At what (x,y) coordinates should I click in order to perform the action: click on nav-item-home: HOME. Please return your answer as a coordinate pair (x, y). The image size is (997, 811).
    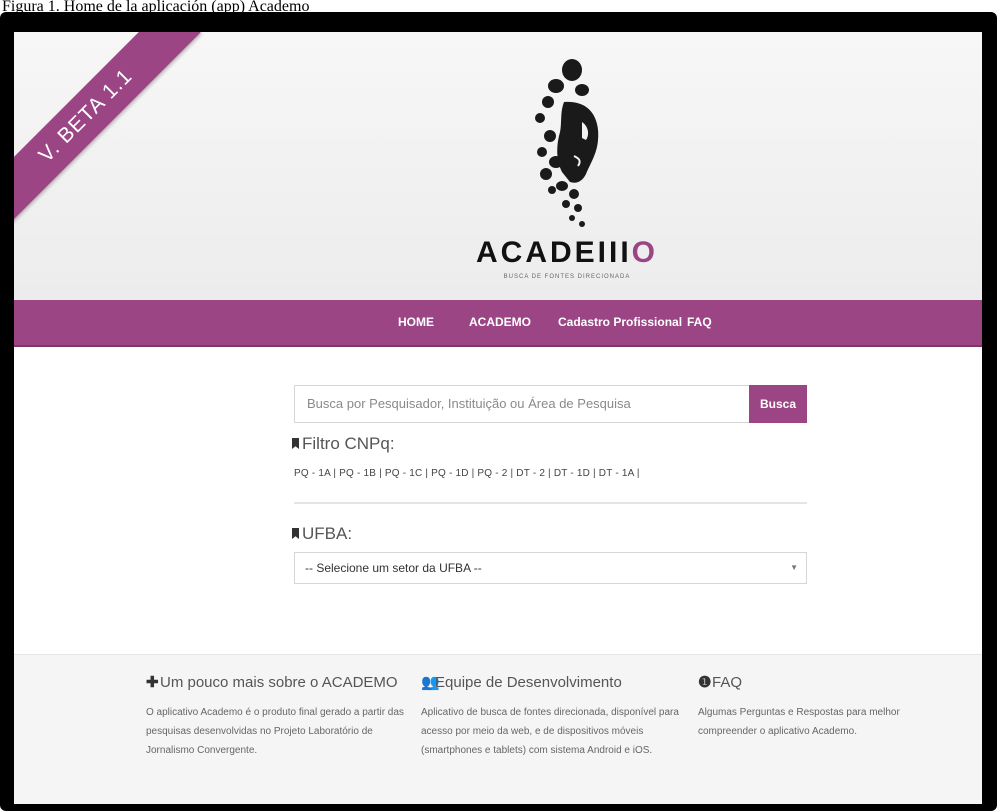
    Looking at the image, I should click on (416, 322).